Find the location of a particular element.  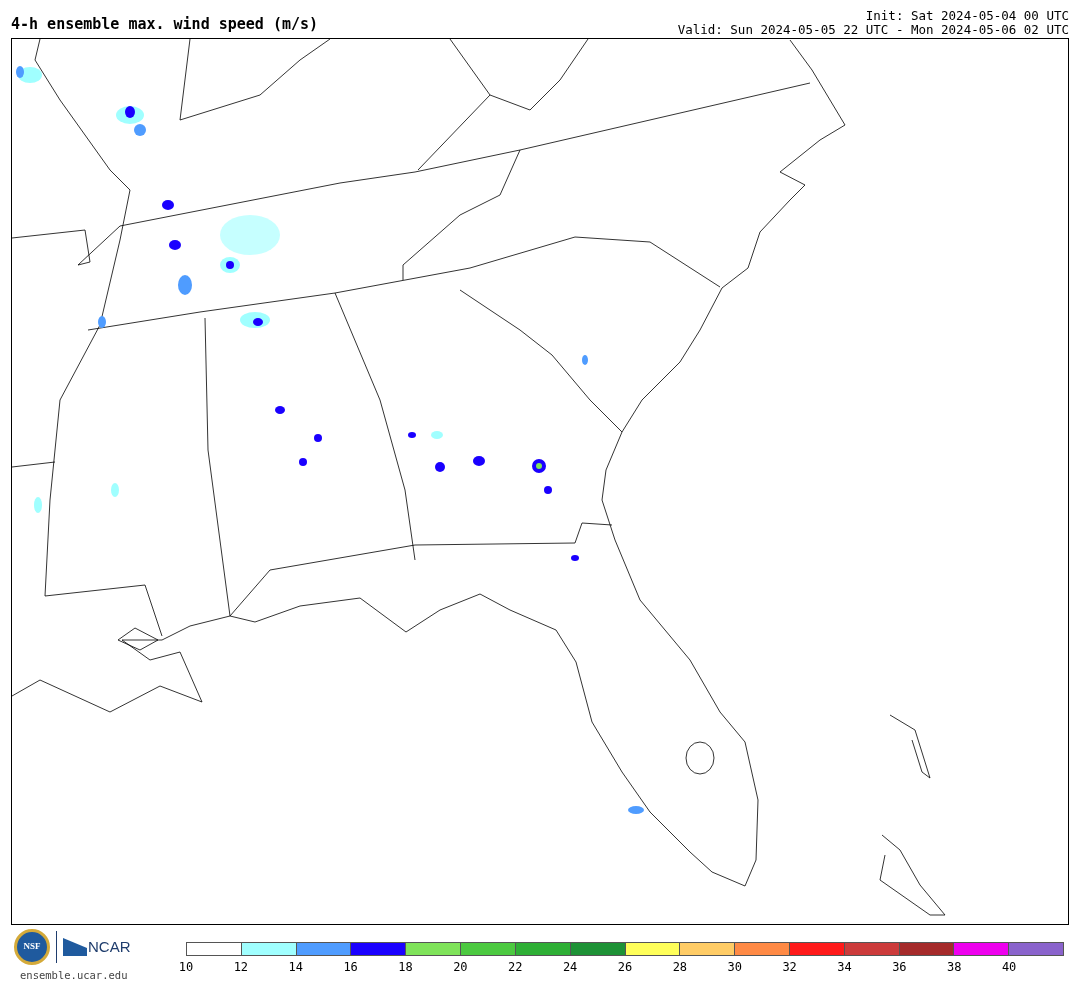

colorbar-tick-label: 14 is located at coordinates (295, 967).